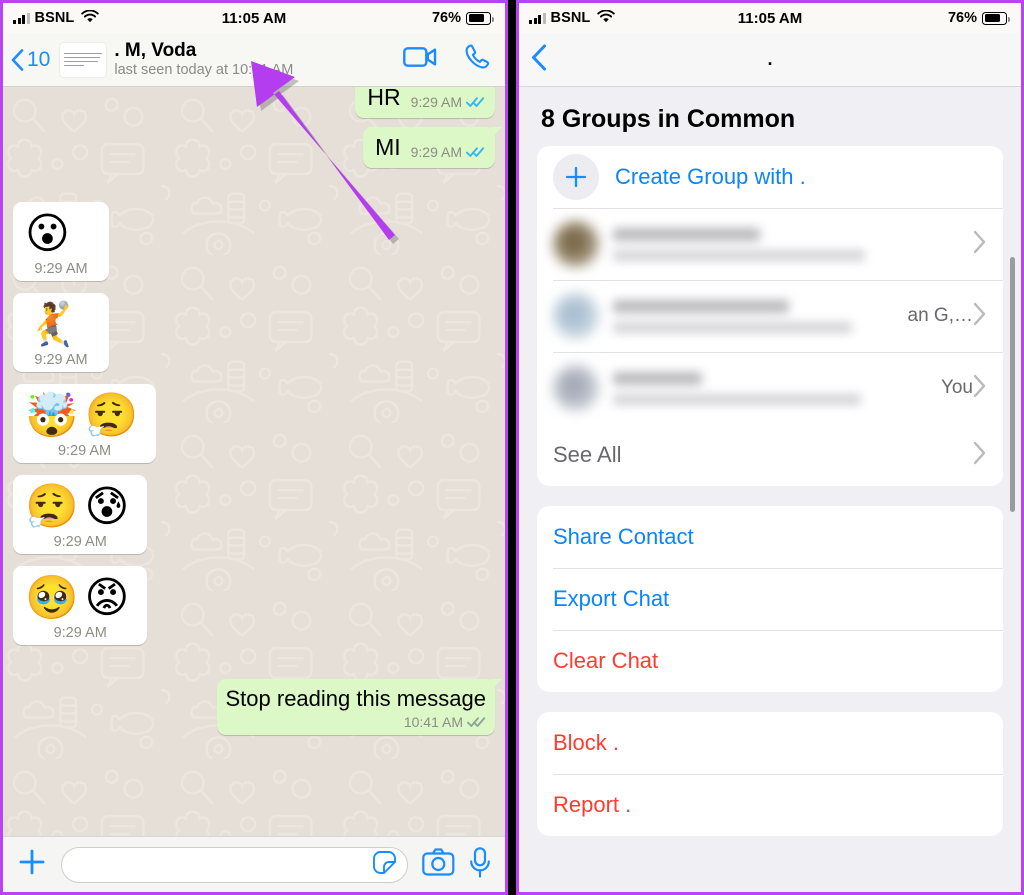 This screenshot has height=895, width=1024. Describe the element at coordinates (770, 18) in the screenshot. I see `status-bar-right: BSNL 11:05 AM 76%` at that location.